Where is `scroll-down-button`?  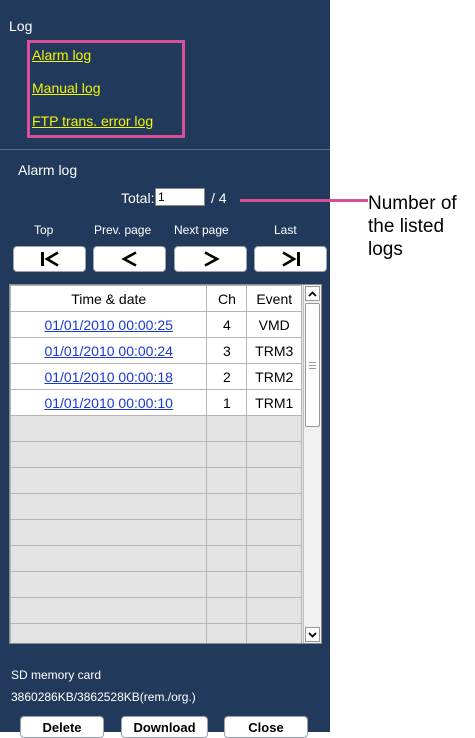
scroll-down-button is located at coordinates (312, 634).